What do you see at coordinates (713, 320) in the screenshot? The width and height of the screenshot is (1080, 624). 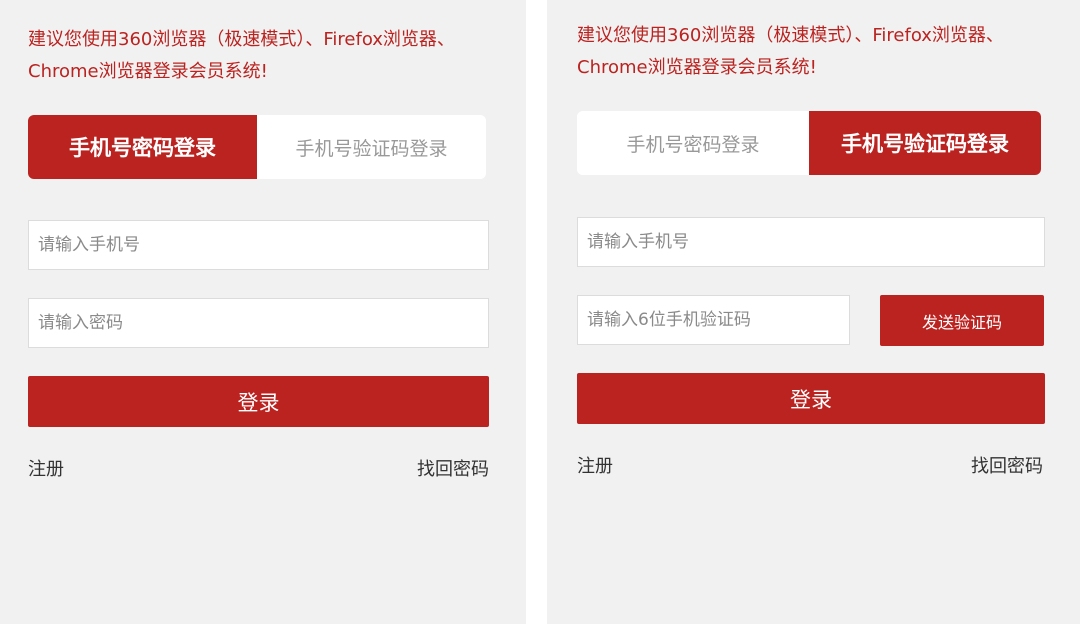 I see `verification-code-input` at bounding box center [713, 320].